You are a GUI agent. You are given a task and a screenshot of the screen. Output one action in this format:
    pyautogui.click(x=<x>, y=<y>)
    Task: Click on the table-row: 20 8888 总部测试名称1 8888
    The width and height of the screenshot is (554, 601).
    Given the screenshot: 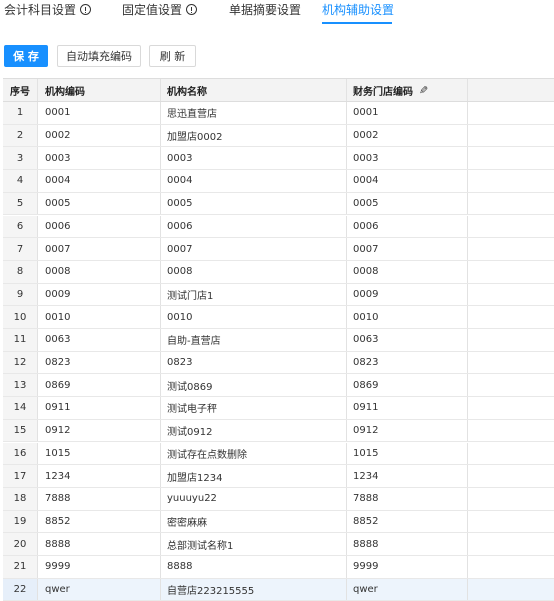 What is the action you would take?
    pyautogui.click(x=278, y=544)
    